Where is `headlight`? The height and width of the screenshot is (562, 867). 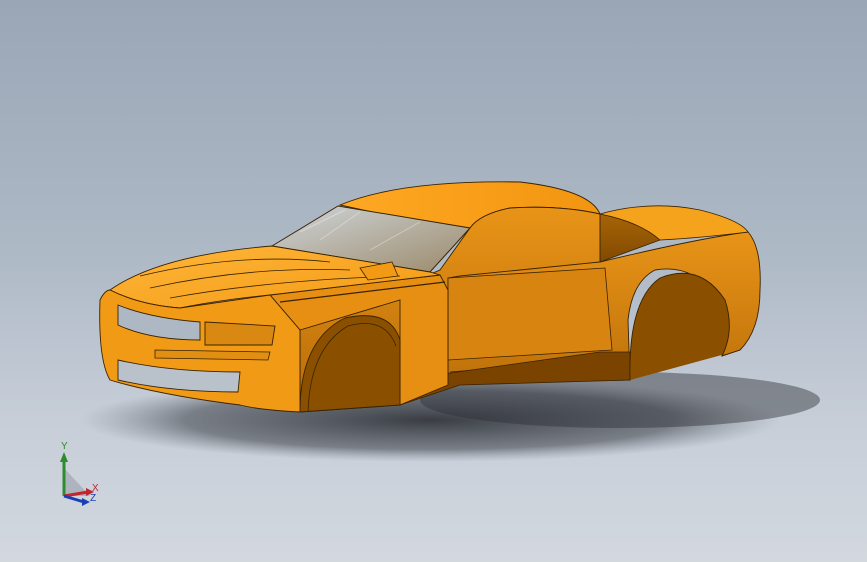
headlight is located at coordinates (240, 333).